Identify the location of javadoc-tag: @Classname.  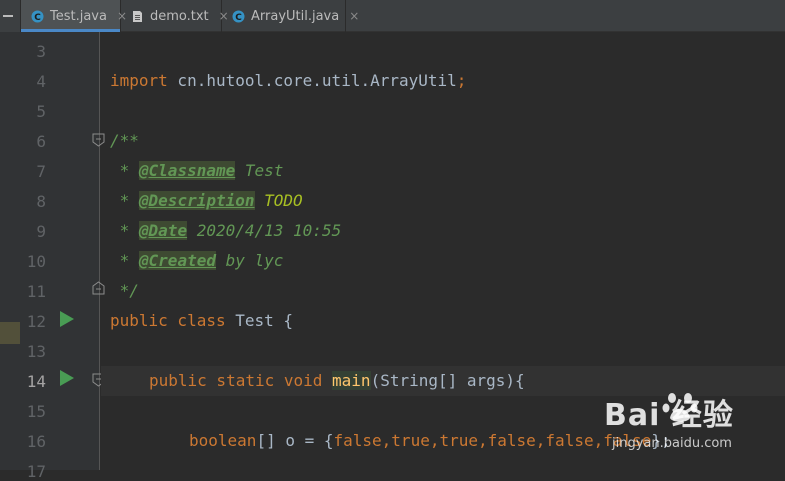
(187, 170).